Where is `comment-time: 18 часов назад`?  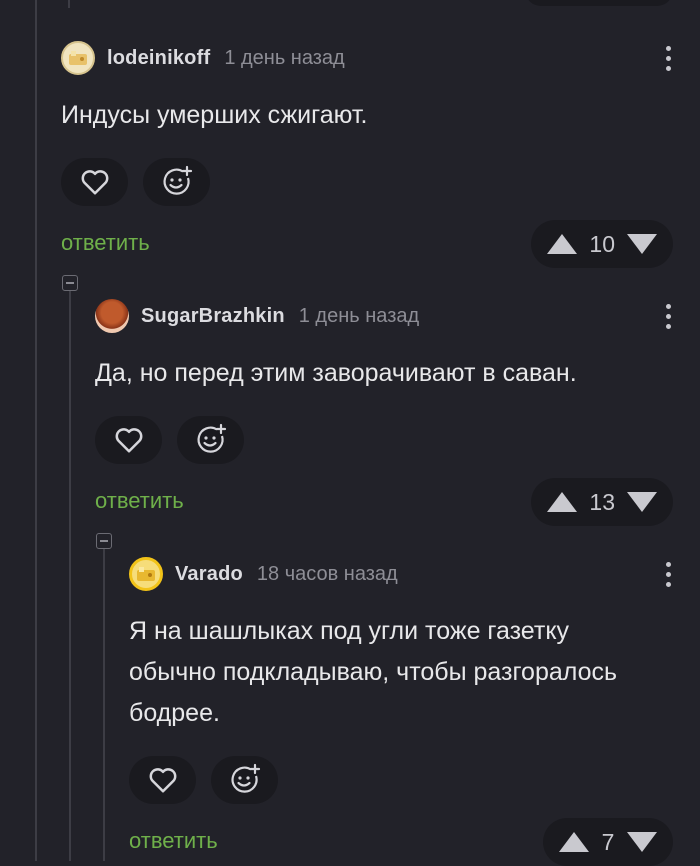 comment-time: 18 часов назад is located at coordinates (327, 573).